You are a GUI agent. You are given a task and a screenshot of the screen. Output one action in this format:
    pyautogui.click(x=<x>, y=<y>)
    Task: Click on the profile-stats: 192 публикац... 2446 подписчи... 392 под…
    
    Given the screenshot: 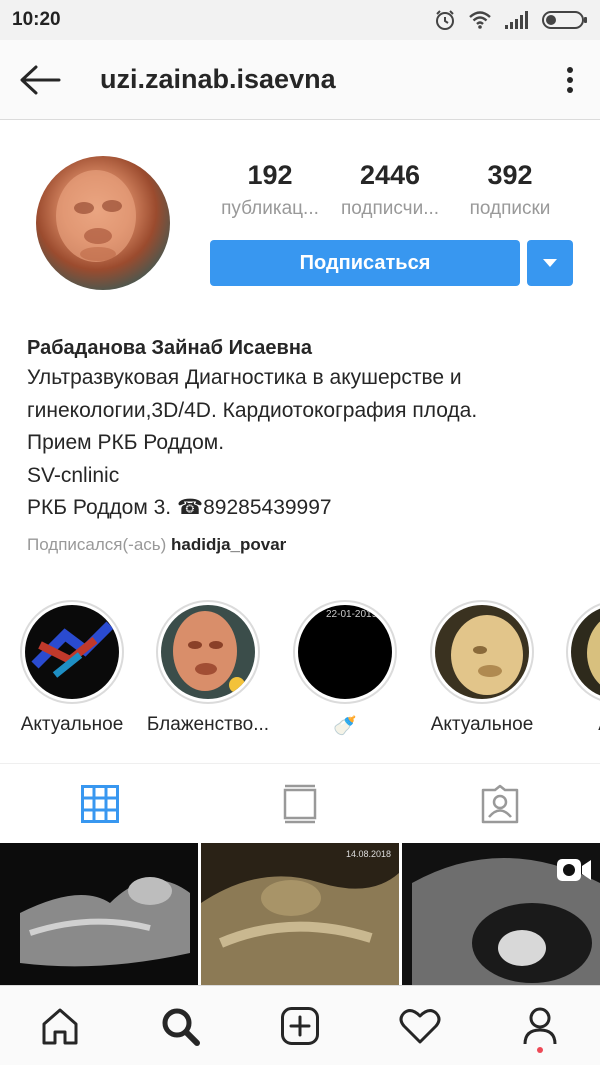 What is the action you would take?
    pyautogui.click(x=390, y=188)
    